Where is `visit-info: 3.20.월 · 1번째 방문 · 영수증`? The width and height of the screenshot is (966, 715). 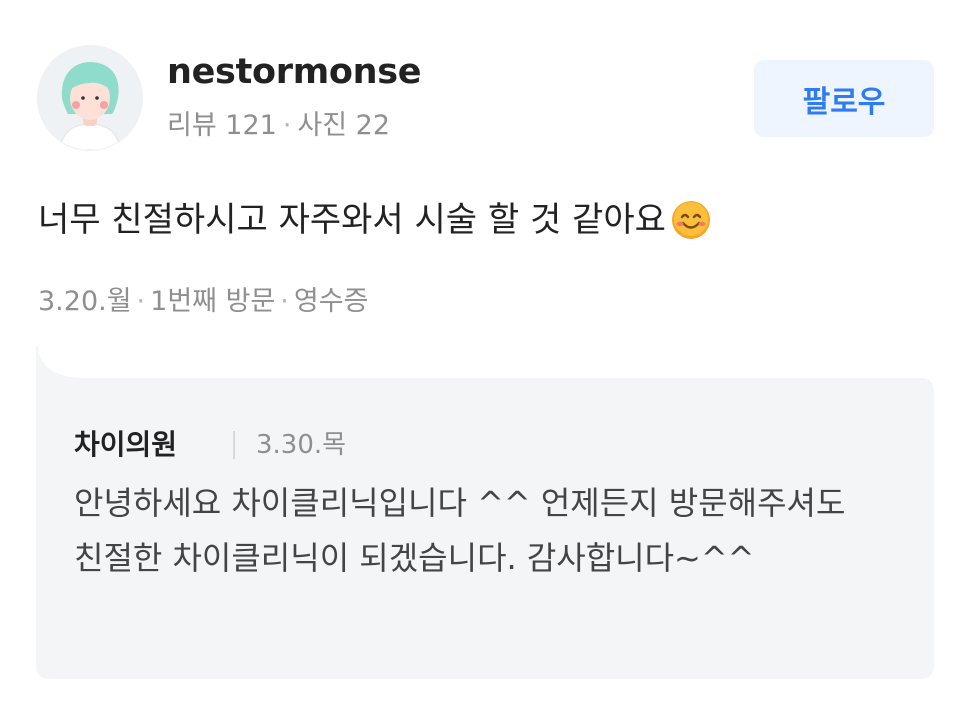 visit-info: 3.20.월 · 1번째 방문 · 영수증 is located at coordinates (203, 302).